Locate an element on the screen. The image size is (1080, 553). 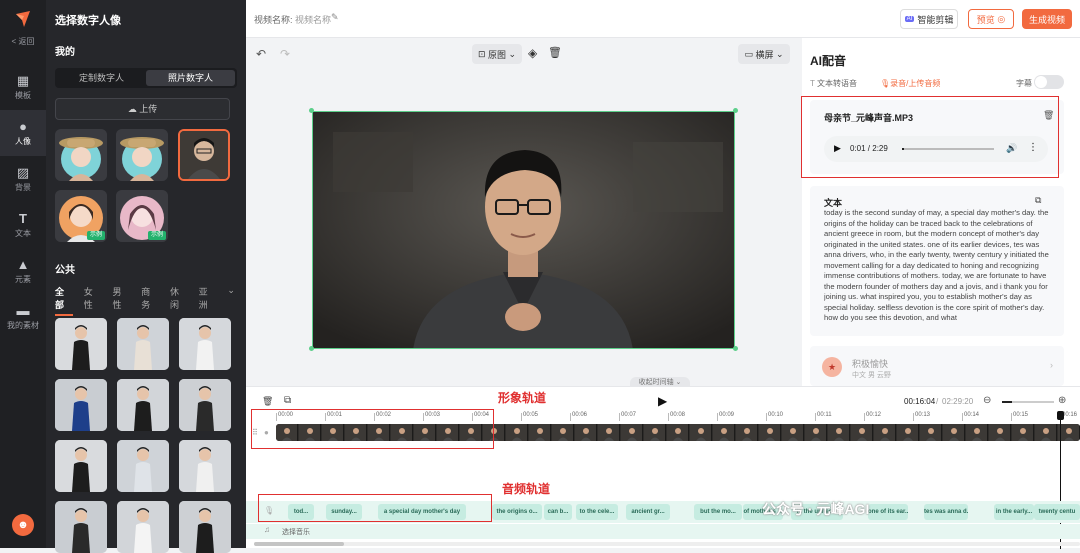
copy-icon: ⧉ is located at coordinates (1038, 200).